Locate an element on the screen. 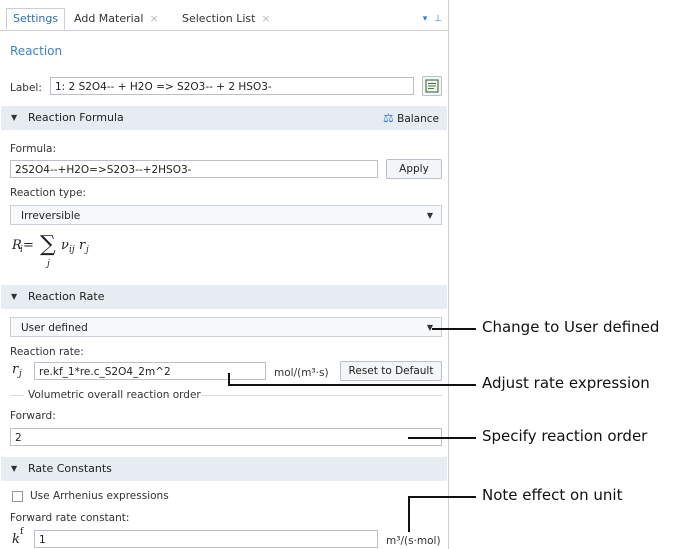 The width and height of the screenshot is (687, 549). tab-label: Selection List is located at coordinates (219, 18).